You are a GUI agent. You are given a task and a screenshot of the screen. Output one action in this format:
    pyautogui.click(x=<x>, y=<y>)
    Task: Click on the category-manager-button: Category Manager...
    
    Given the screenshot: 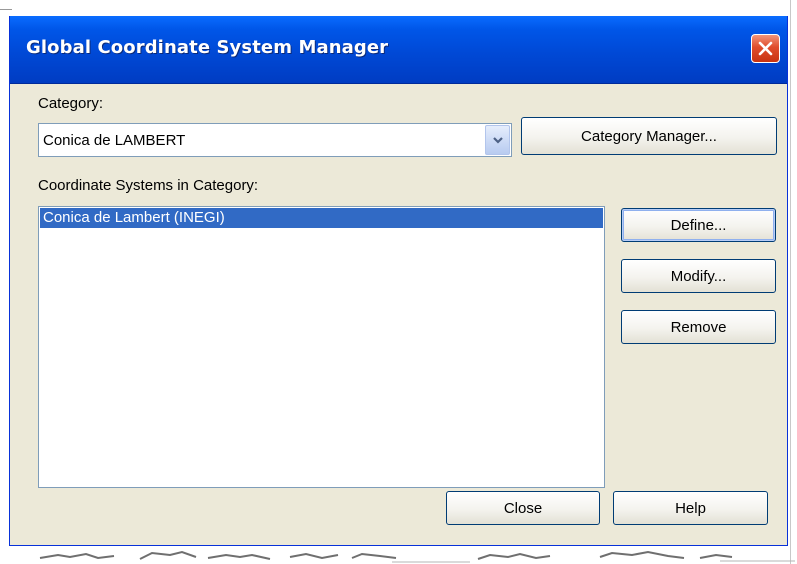 What is the action you would take?
    pyautogui.click(x=649, y=136)
    